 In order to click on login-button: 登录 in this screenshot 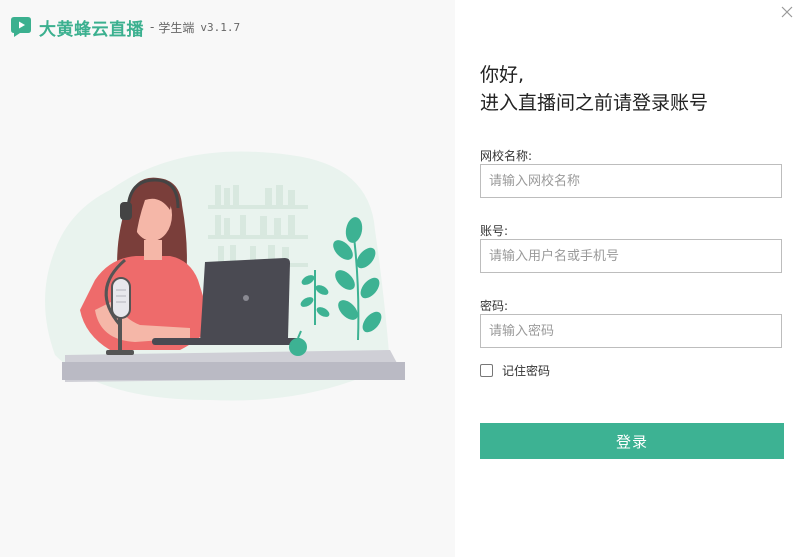, I will do `click(632, 441)`.